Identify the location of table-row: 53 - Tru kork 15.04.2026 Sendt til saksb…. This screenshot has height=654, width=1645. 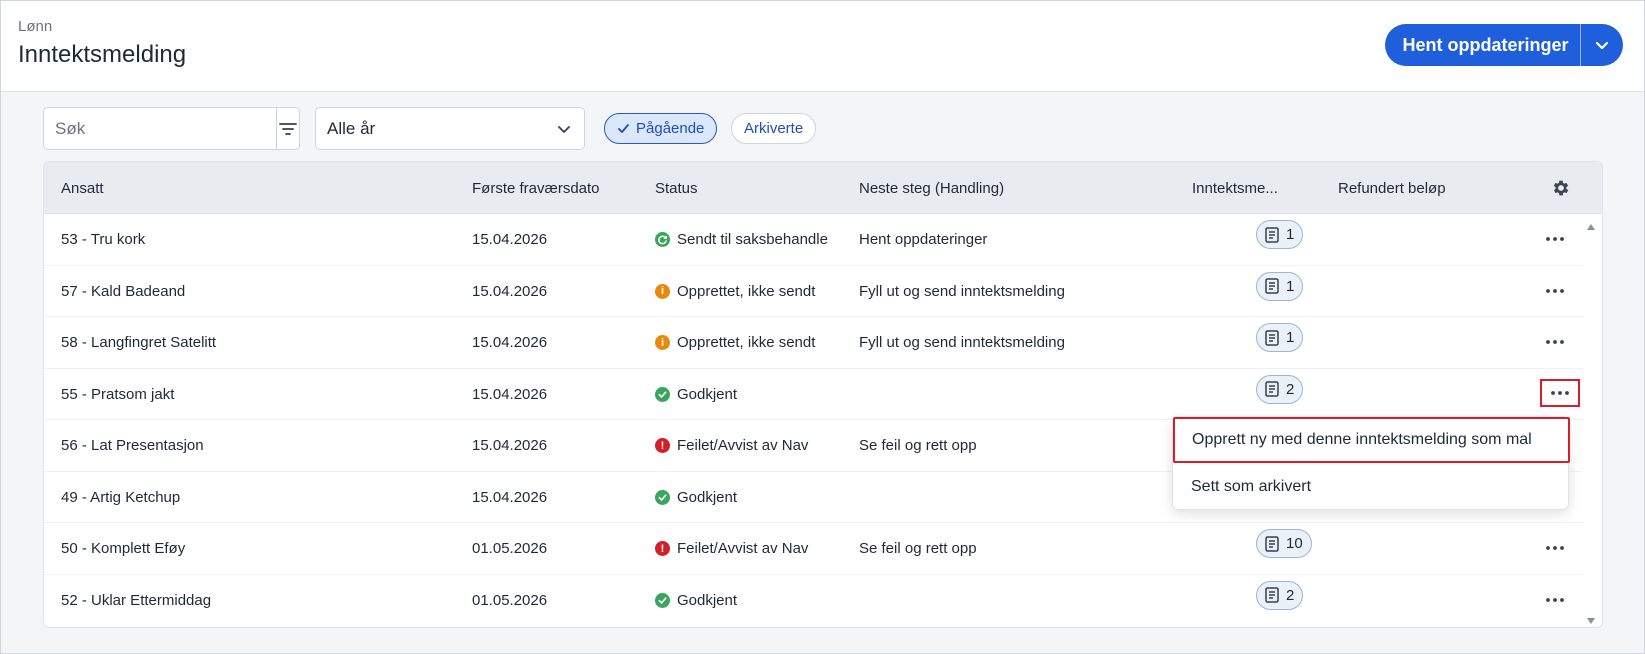
(813, 240).